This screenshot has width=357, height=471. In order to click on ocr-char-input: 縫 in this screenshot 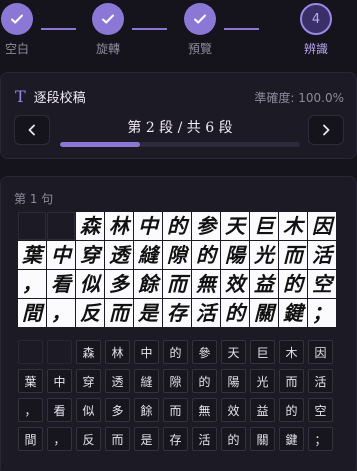, I will do `click(146, 381)`.